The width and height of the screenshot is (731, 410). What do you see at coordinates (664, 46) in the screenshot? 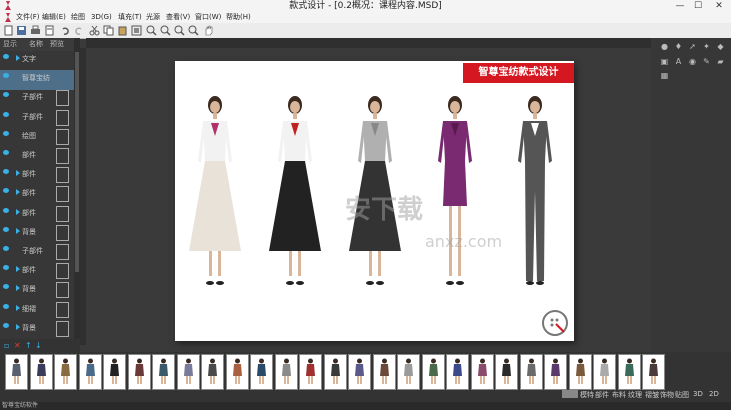
I see `point-tool-icon: ●` at bounding box center [664, 46].